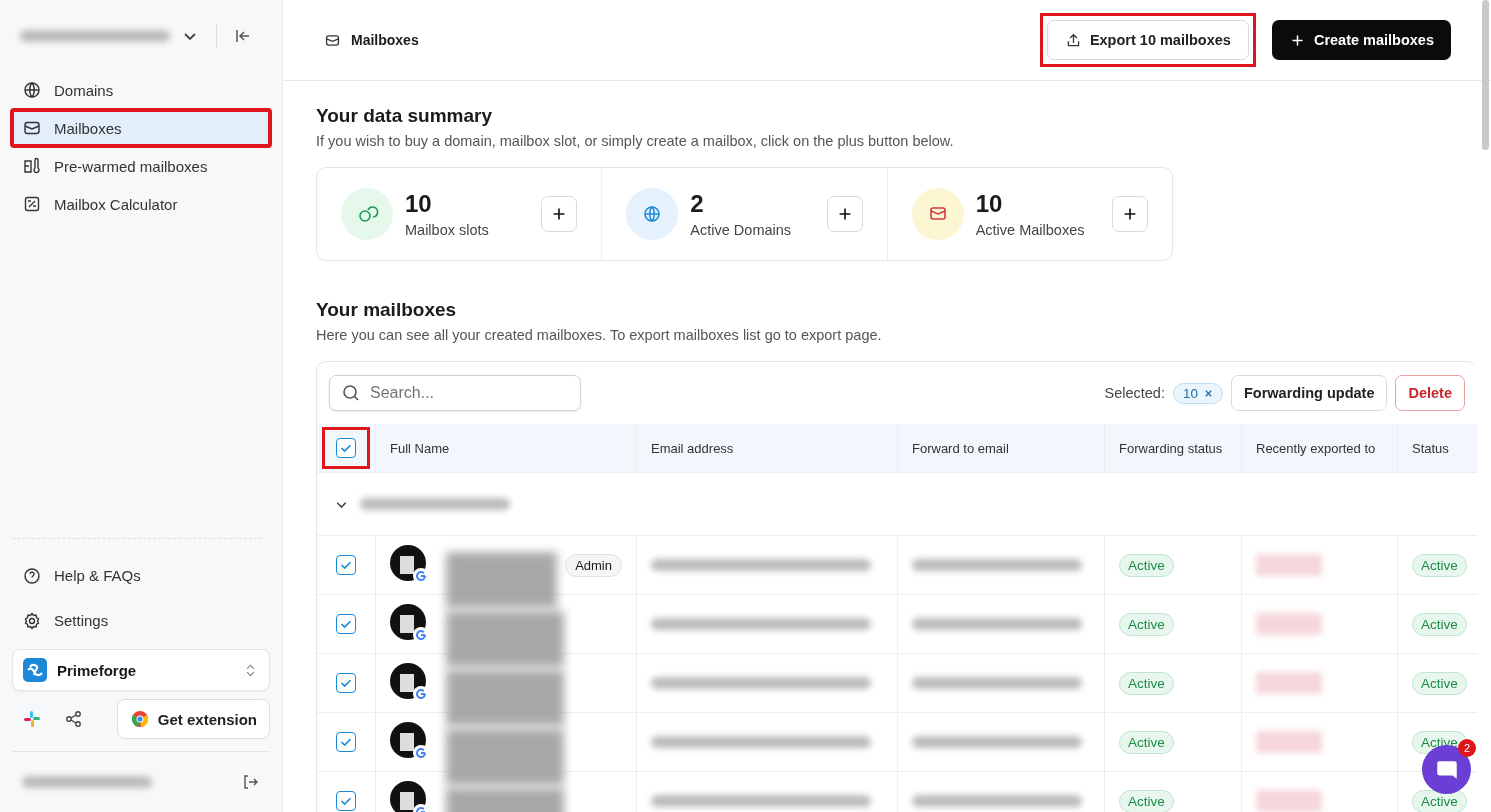 This screenshot has width=1491, height=812. I want to click on column-header: Forward to email, so click(1001, 448).